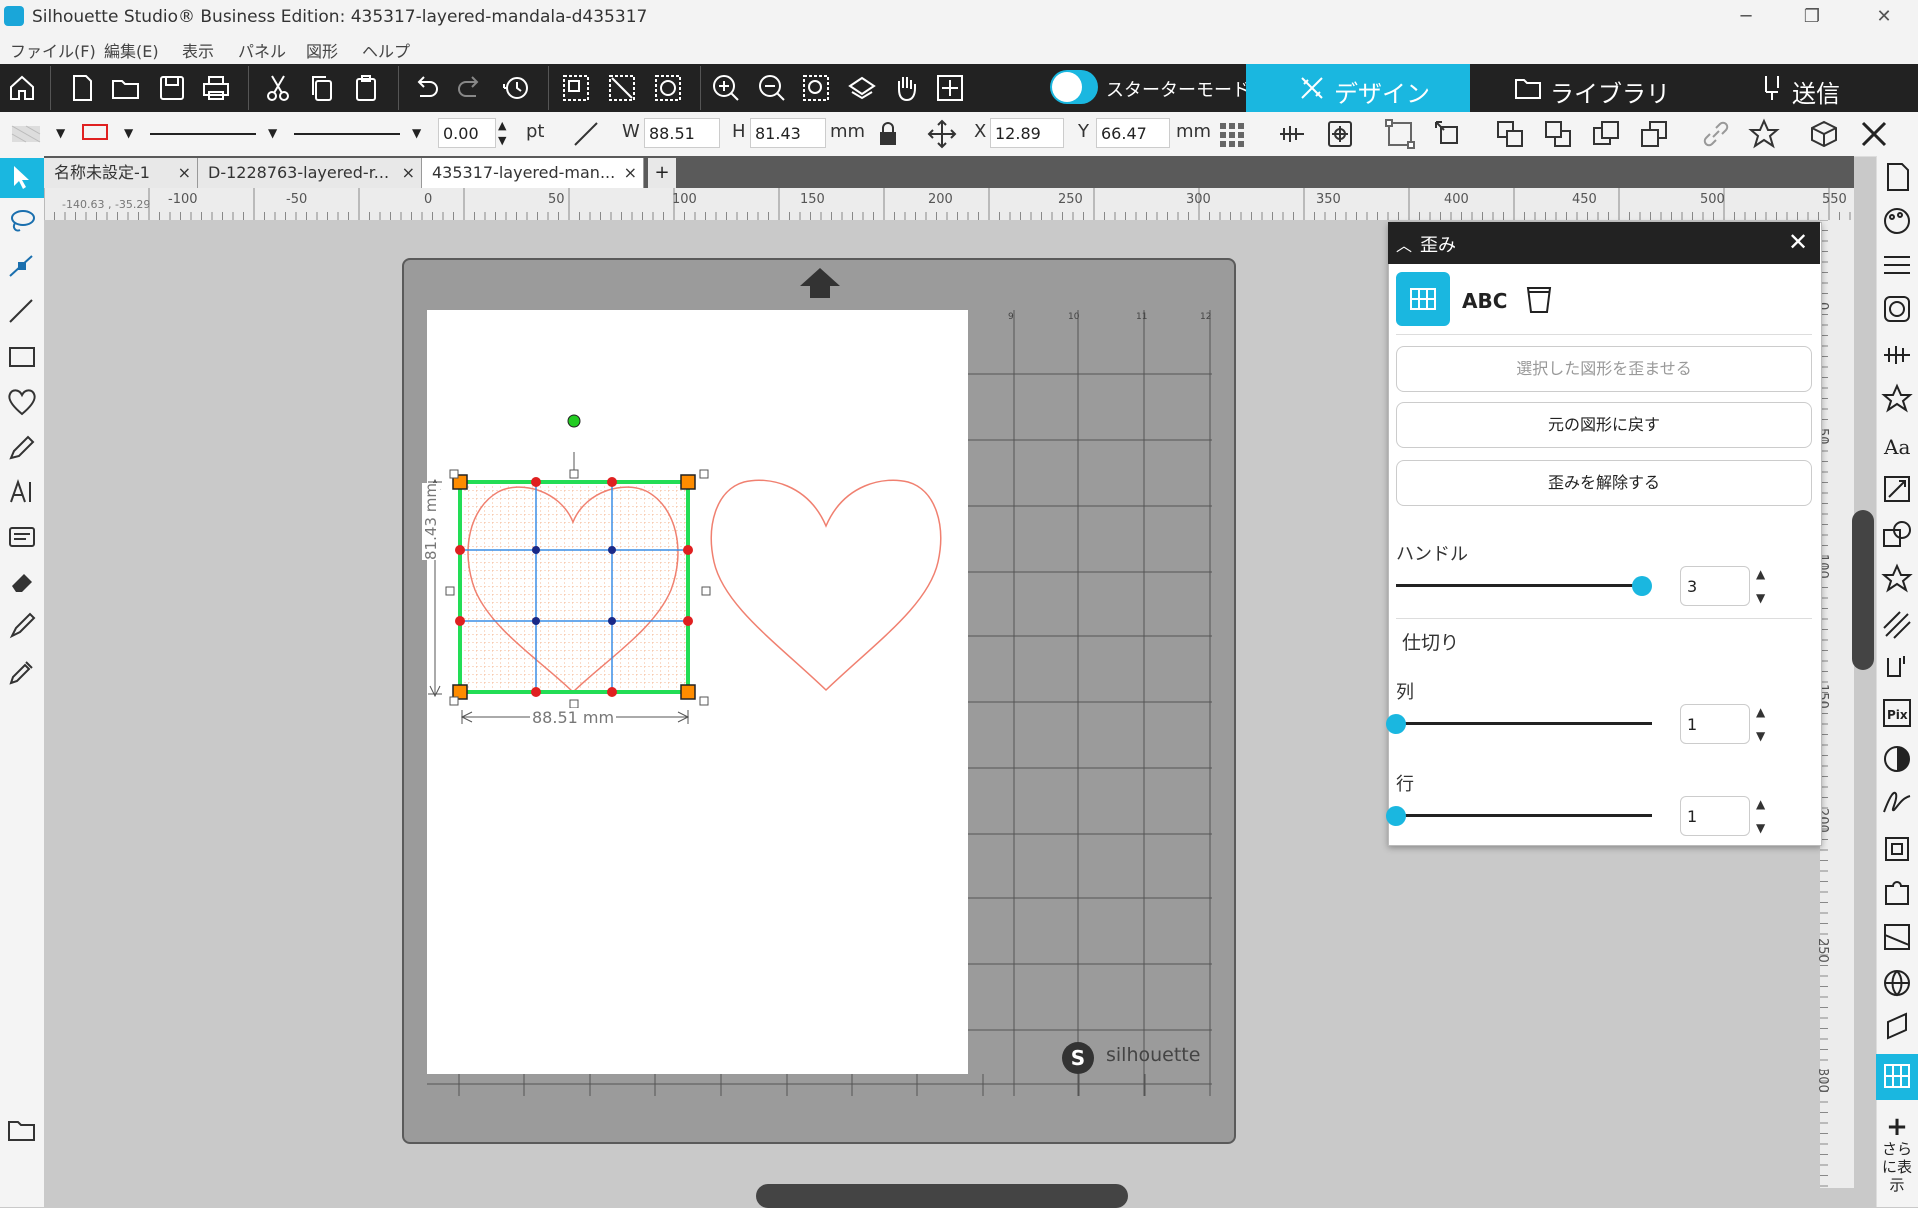 This screenshot has height=1208, width=1918. Describe the element at coordinates (347, 134) in the screenshot. I see `line-cap-preview` at that location.